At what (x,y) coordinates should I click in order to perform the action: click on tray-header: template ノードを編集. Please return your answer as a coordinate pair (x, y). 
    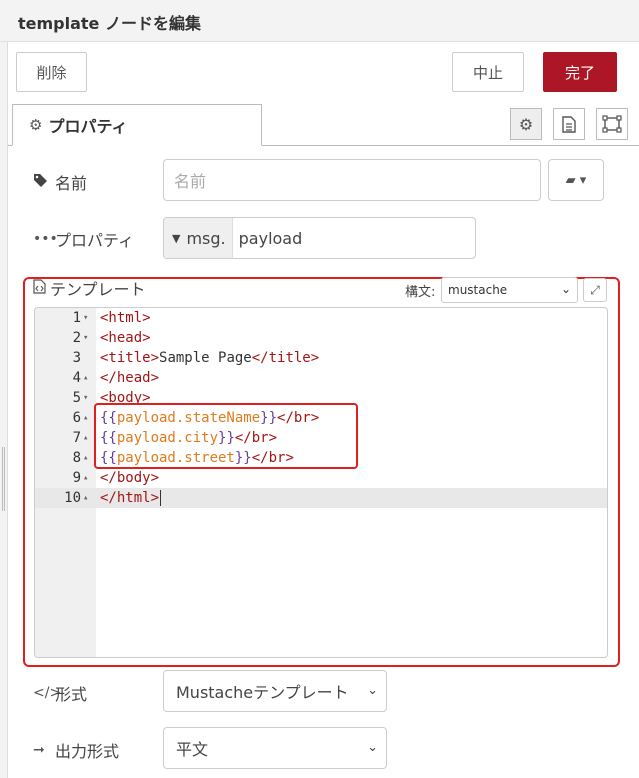
    Looking at the image, I should click on (319, 21).